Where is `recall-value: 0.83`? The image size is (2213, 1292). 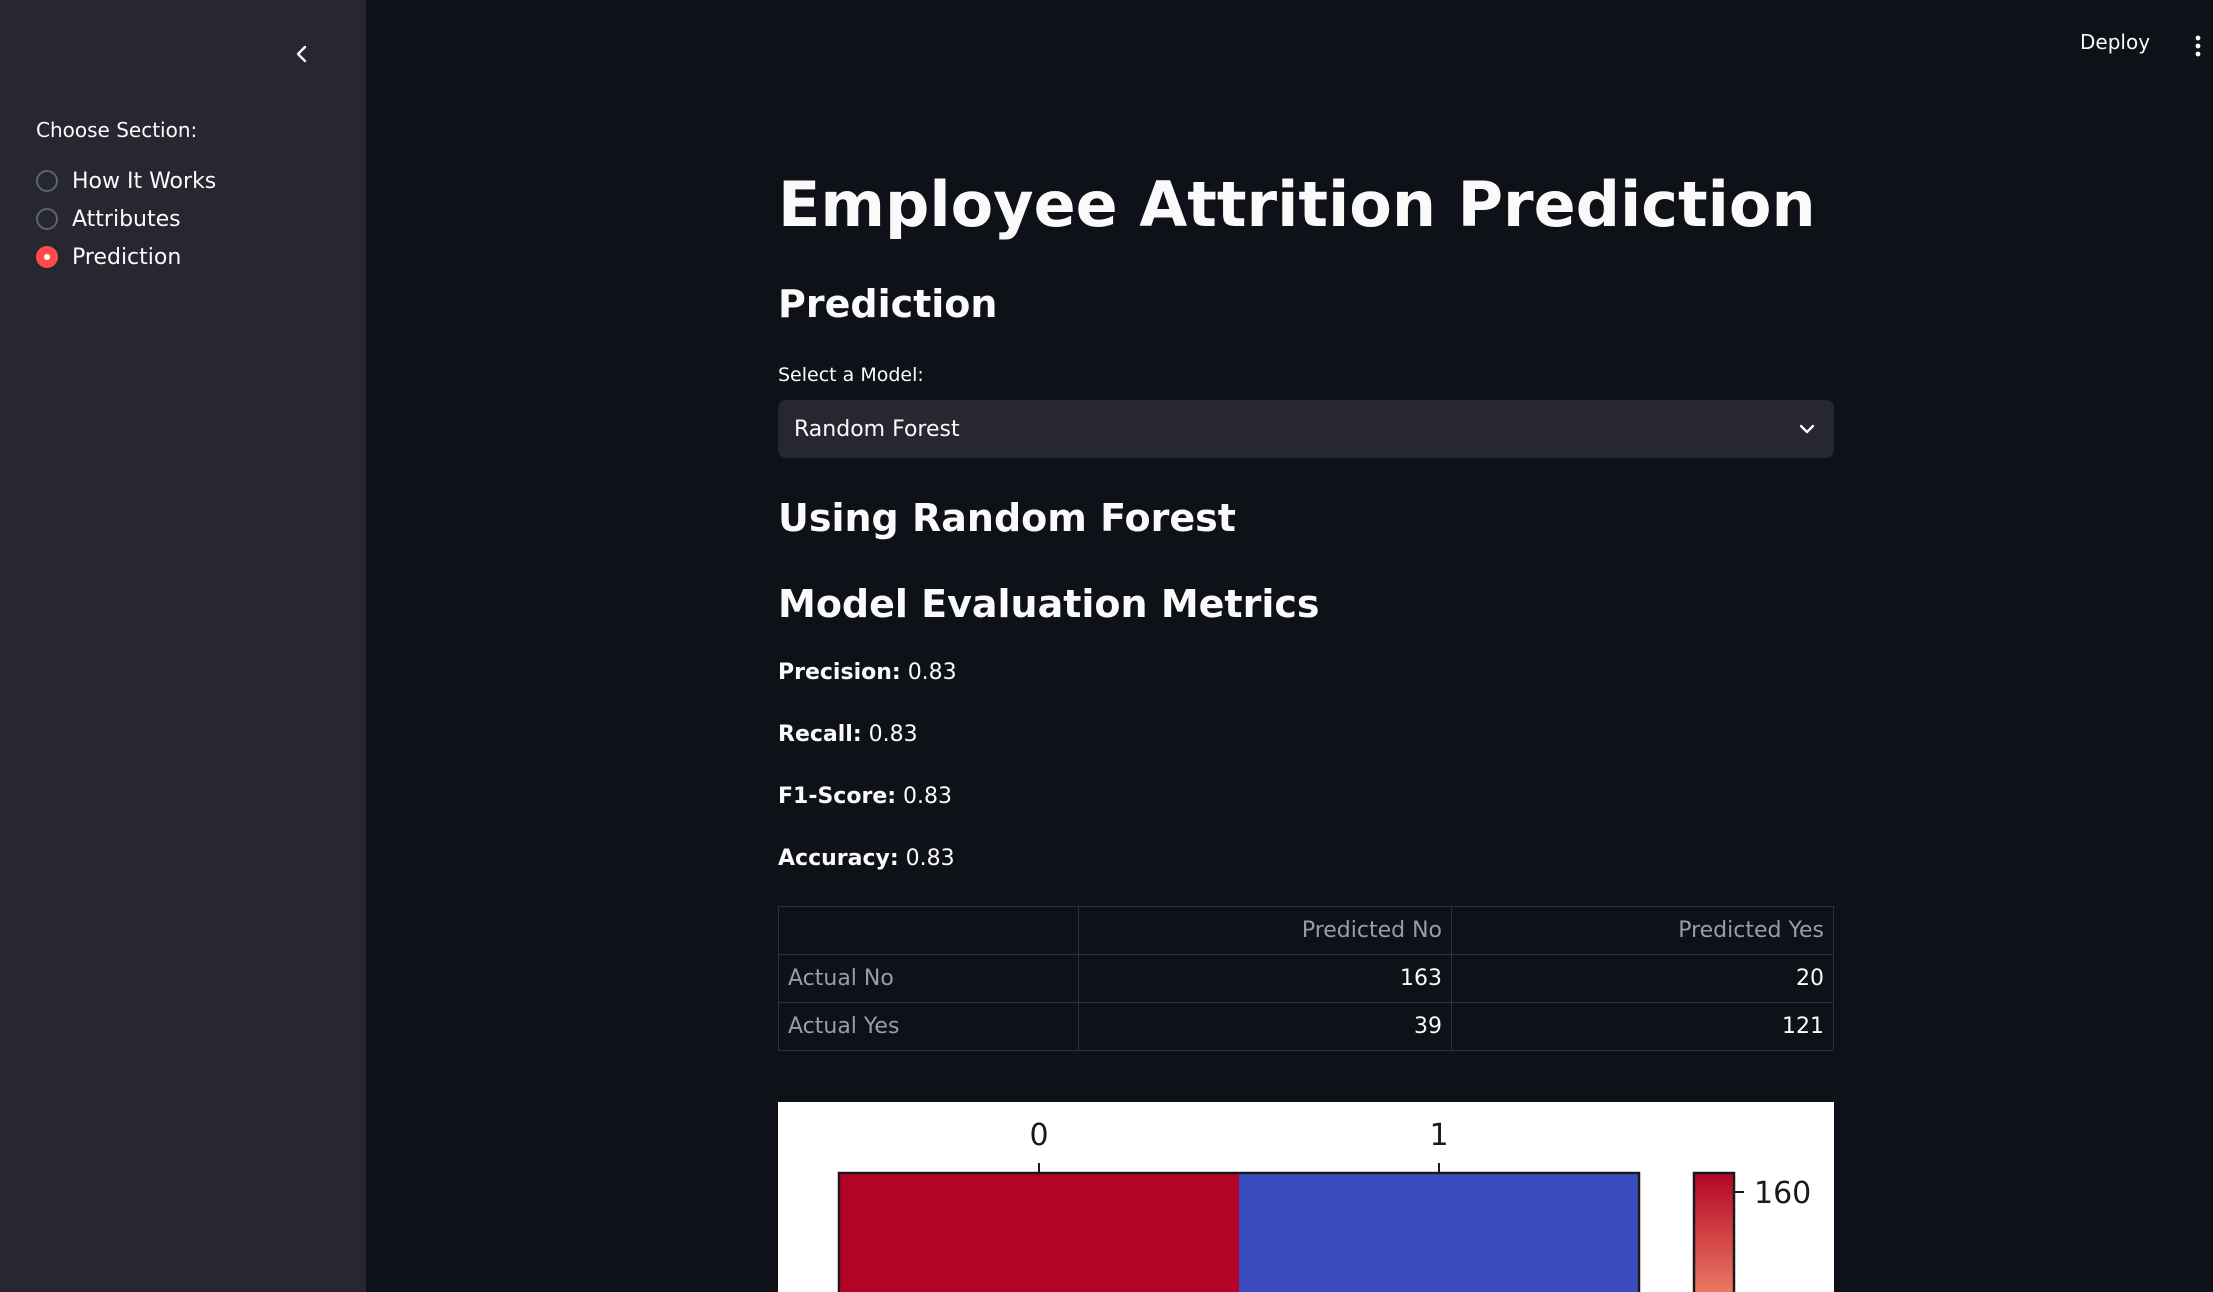
recall-value: 0.83 is located at coordinates (893, 734).